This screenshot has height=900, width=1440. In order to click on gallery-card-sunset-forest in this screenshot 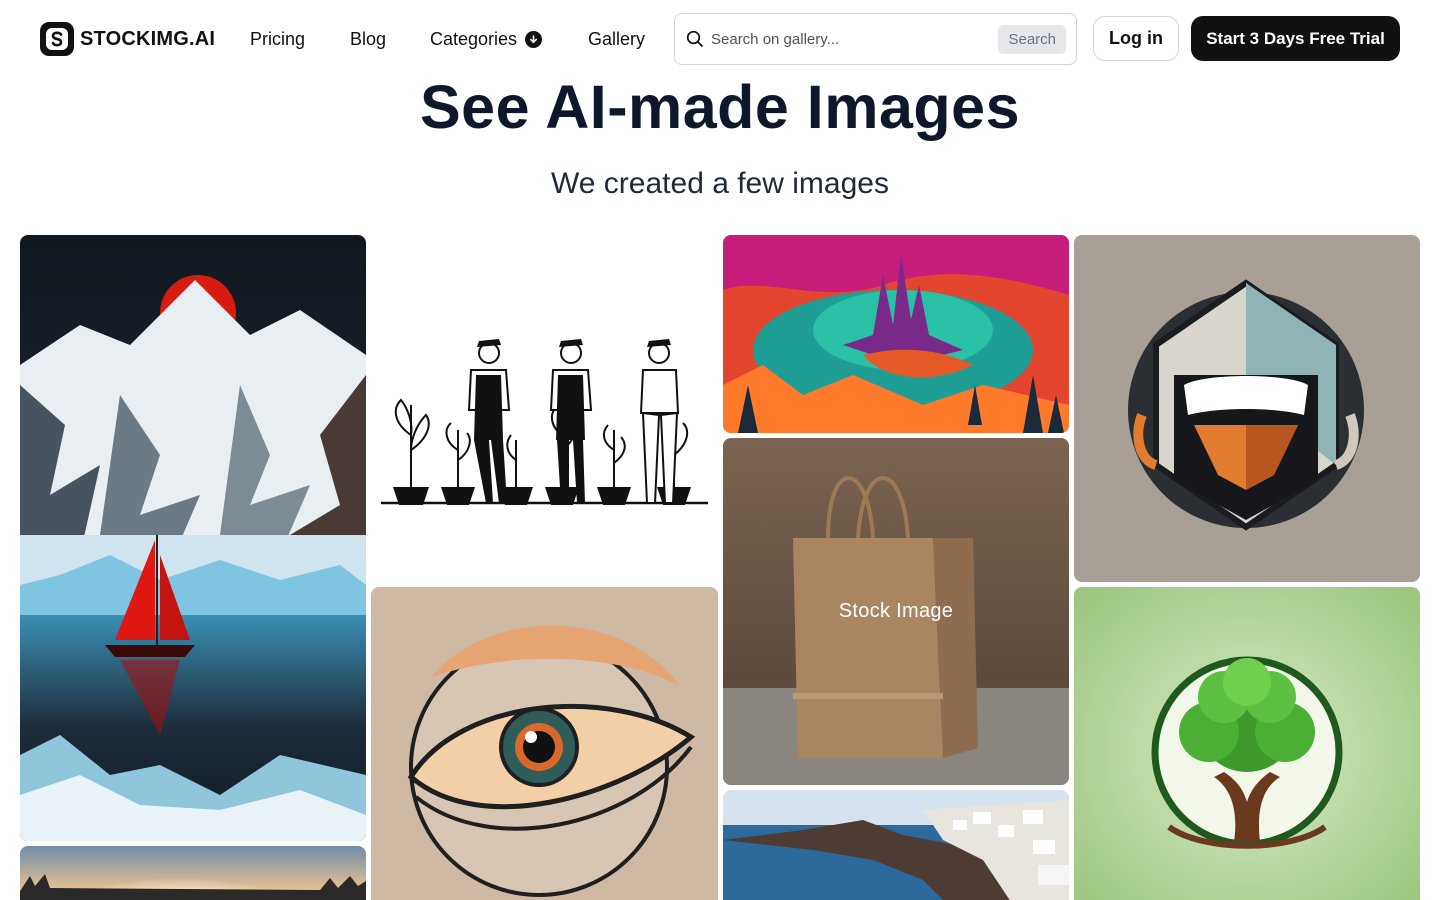, I will do `click(193, 873)`.